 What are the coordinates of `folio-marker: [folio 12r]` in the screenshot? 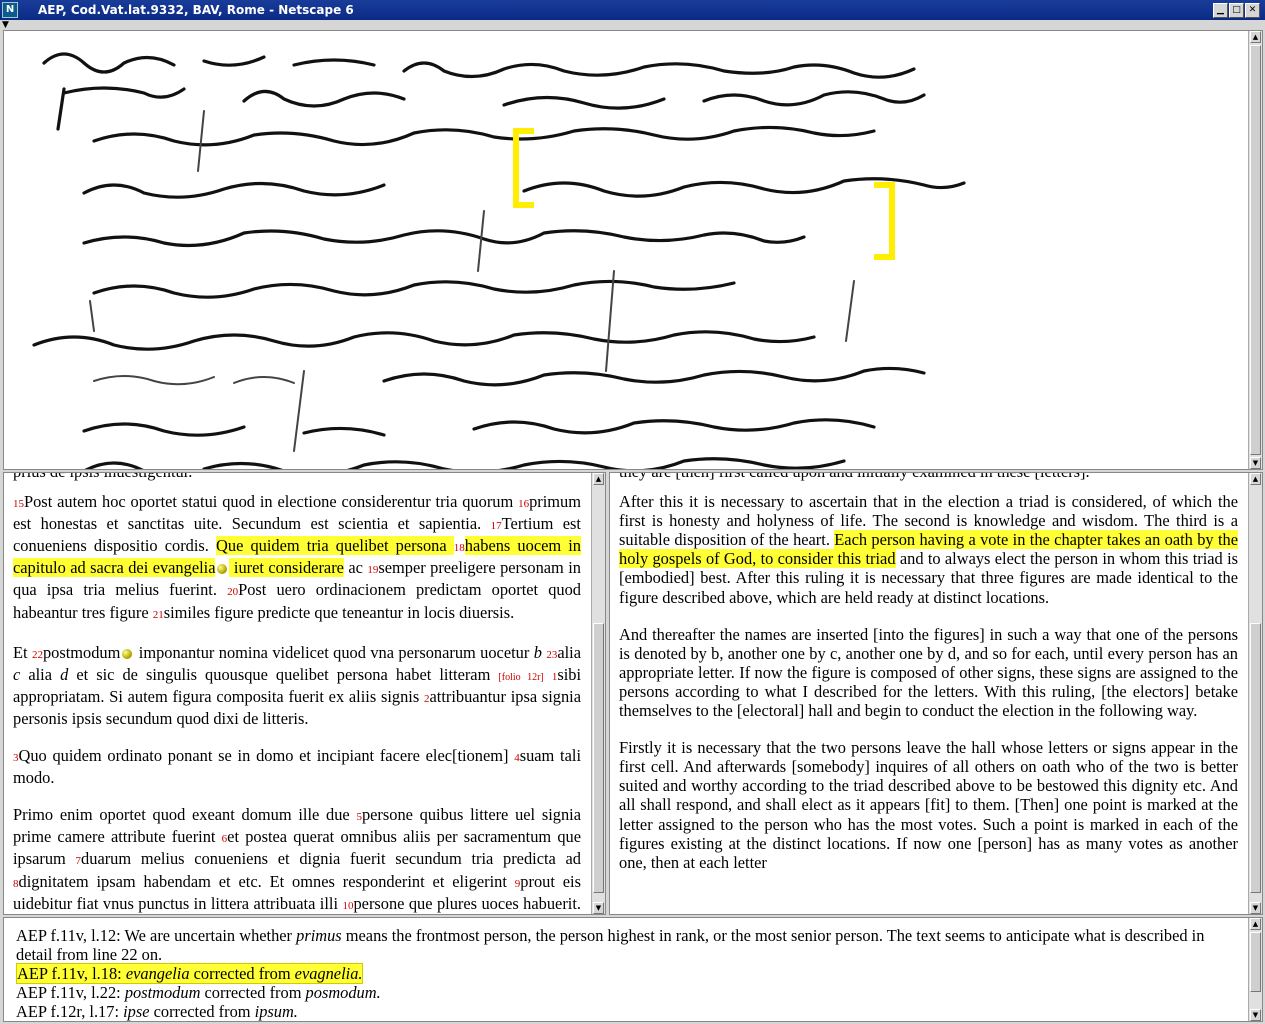 It's located at (521, 677).